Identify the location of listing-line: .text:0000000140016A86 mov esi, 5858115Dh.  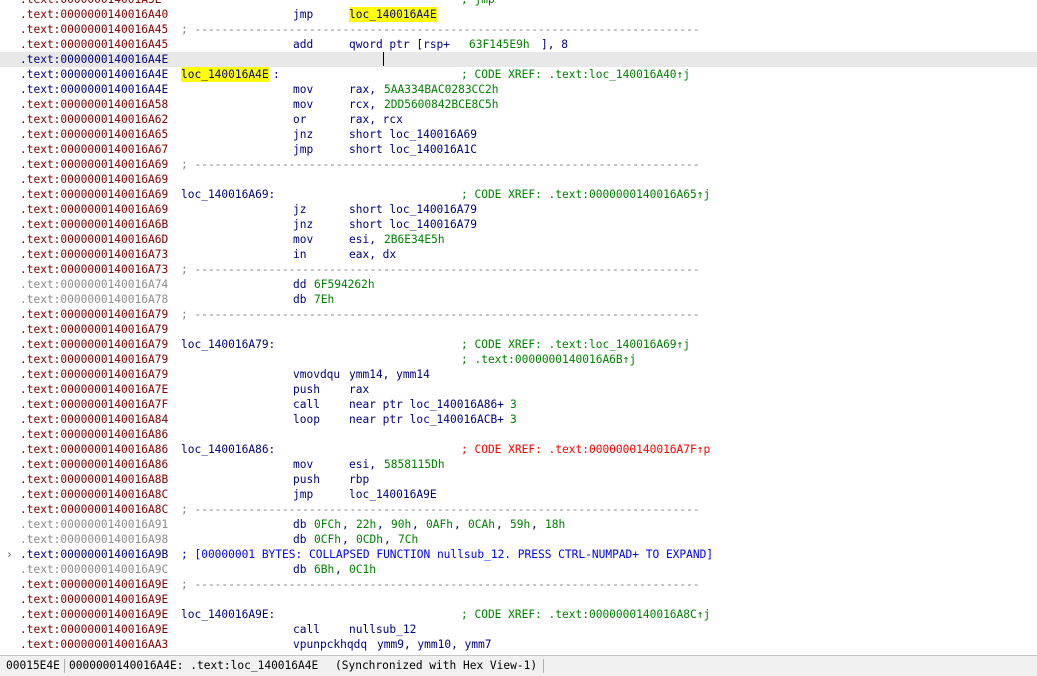
(518, 464).